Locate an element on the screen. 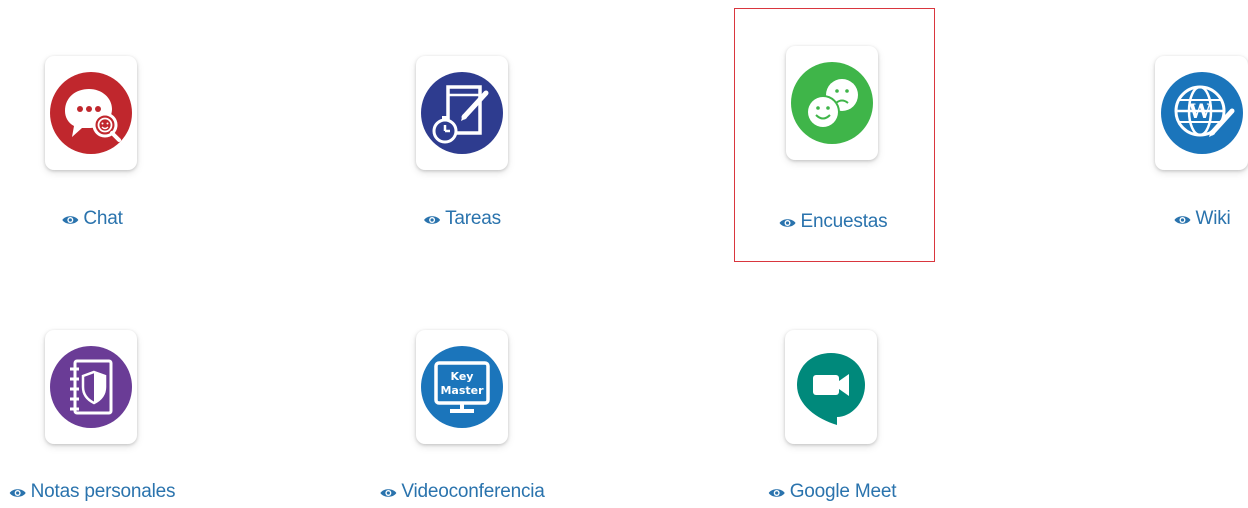 The height and width of the screenshot is (508, 1248). tool-wiki-link: Wiki is located at coordinates (1202, 220).